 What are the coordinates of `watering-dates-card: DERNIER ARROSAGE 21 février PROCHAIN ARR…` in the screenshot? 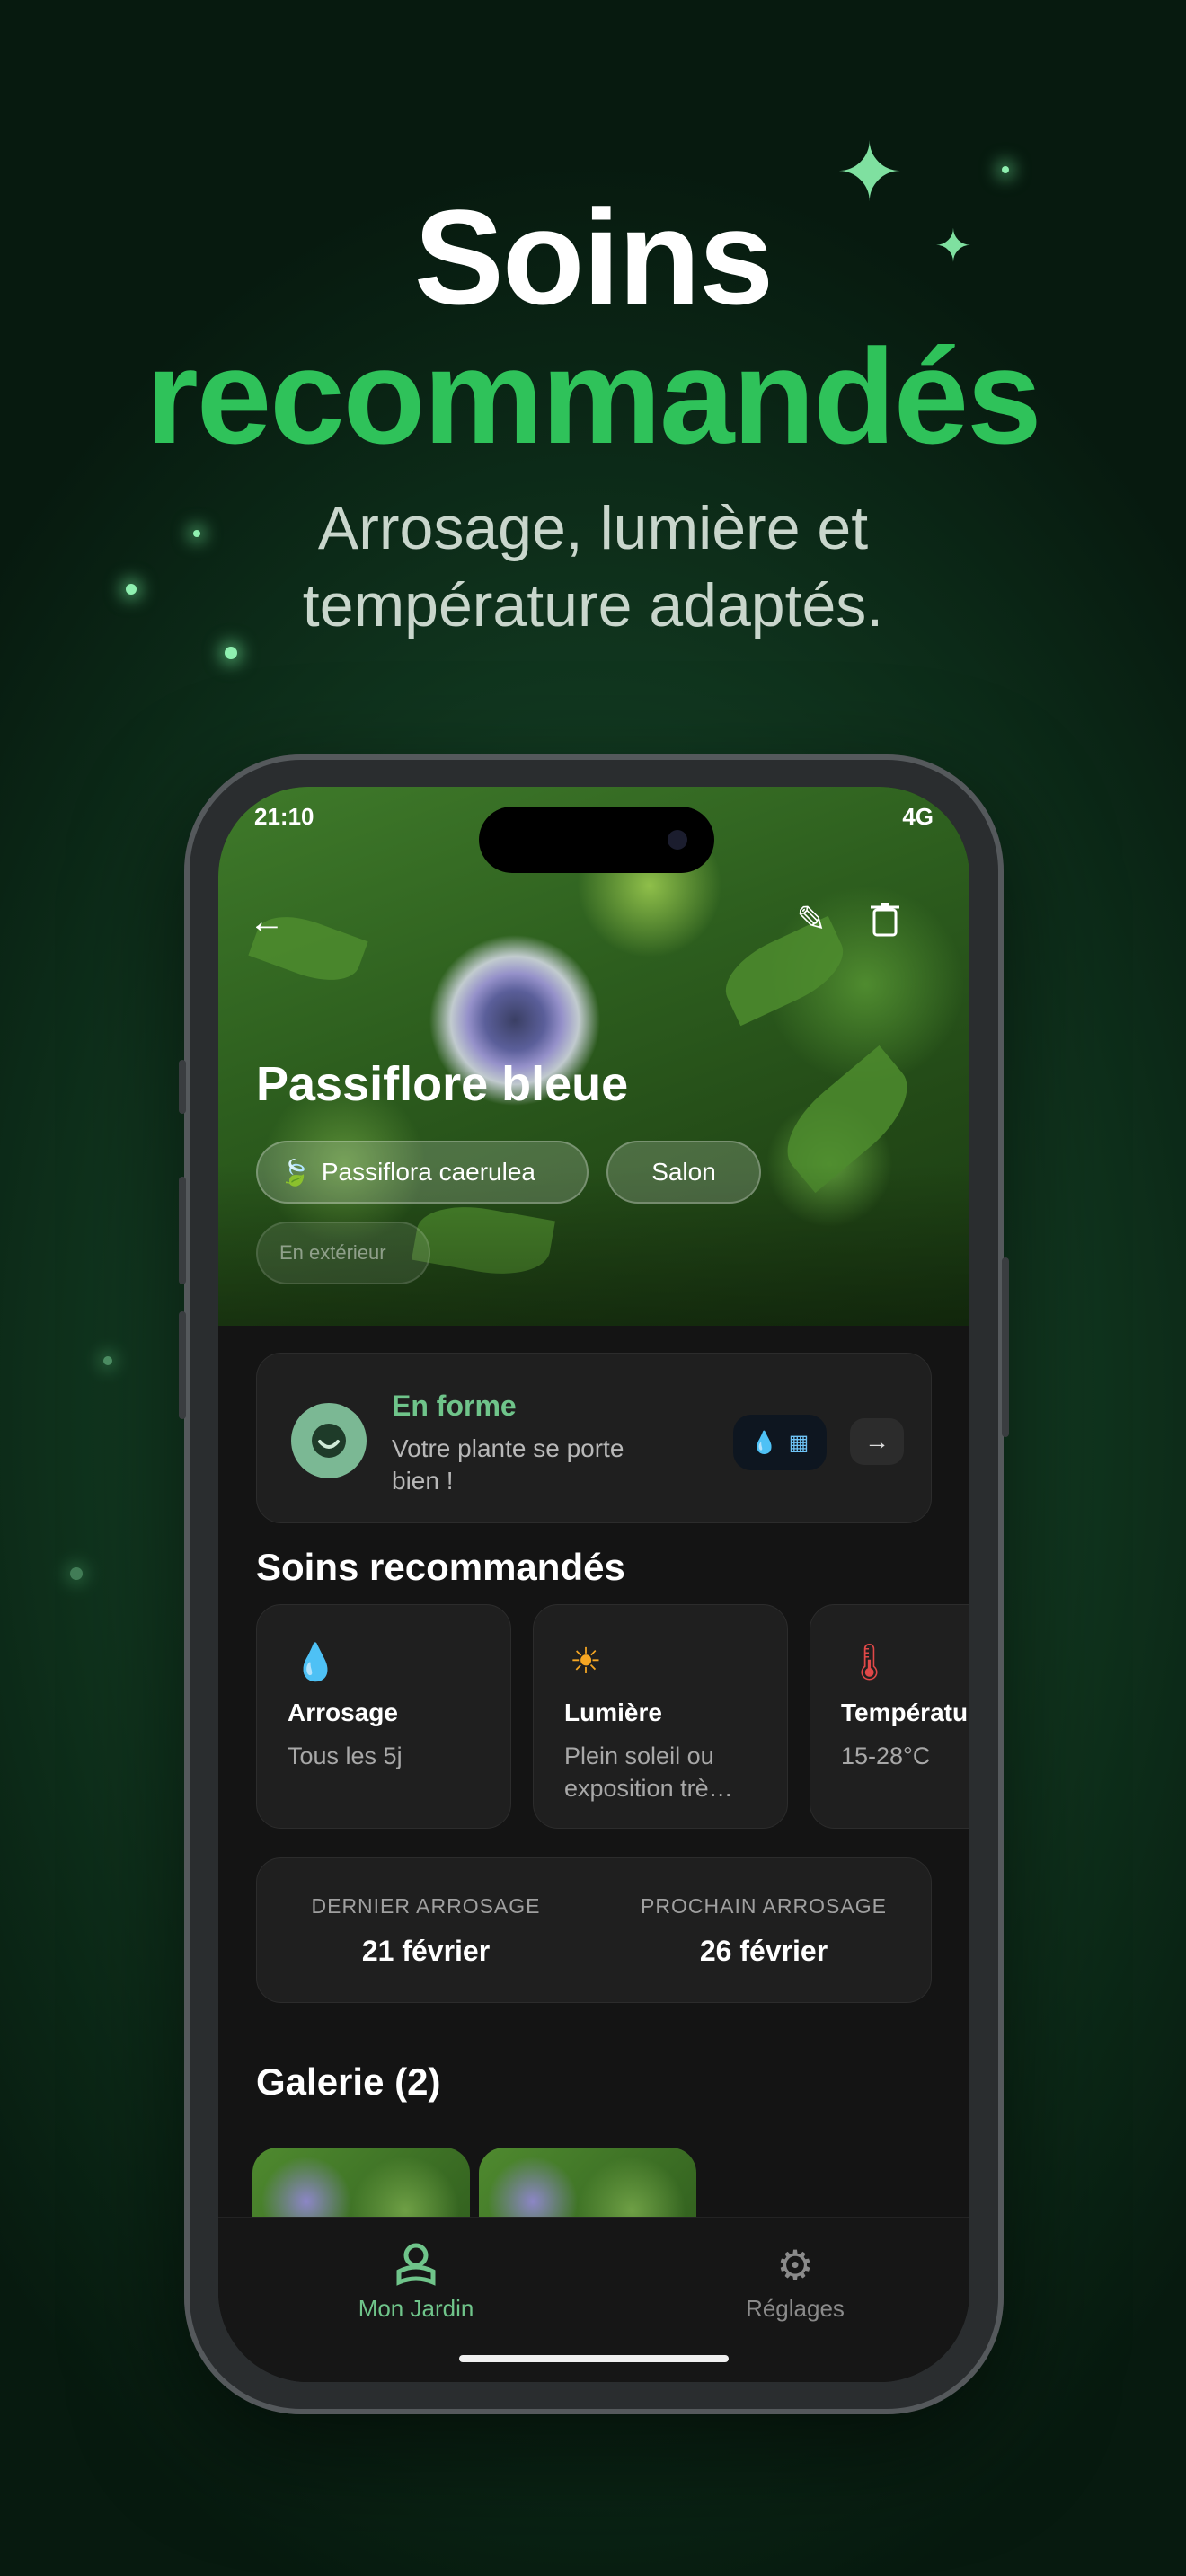 It's located at (594, 1930).